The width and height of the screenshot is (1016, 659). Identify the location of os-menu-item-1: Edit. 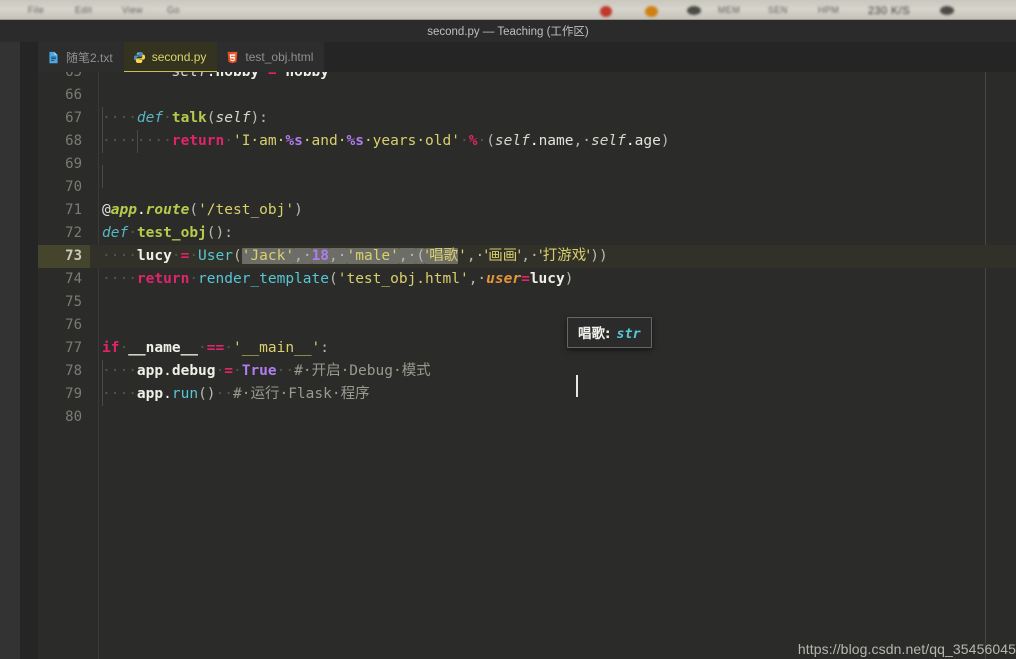
(83, 10).